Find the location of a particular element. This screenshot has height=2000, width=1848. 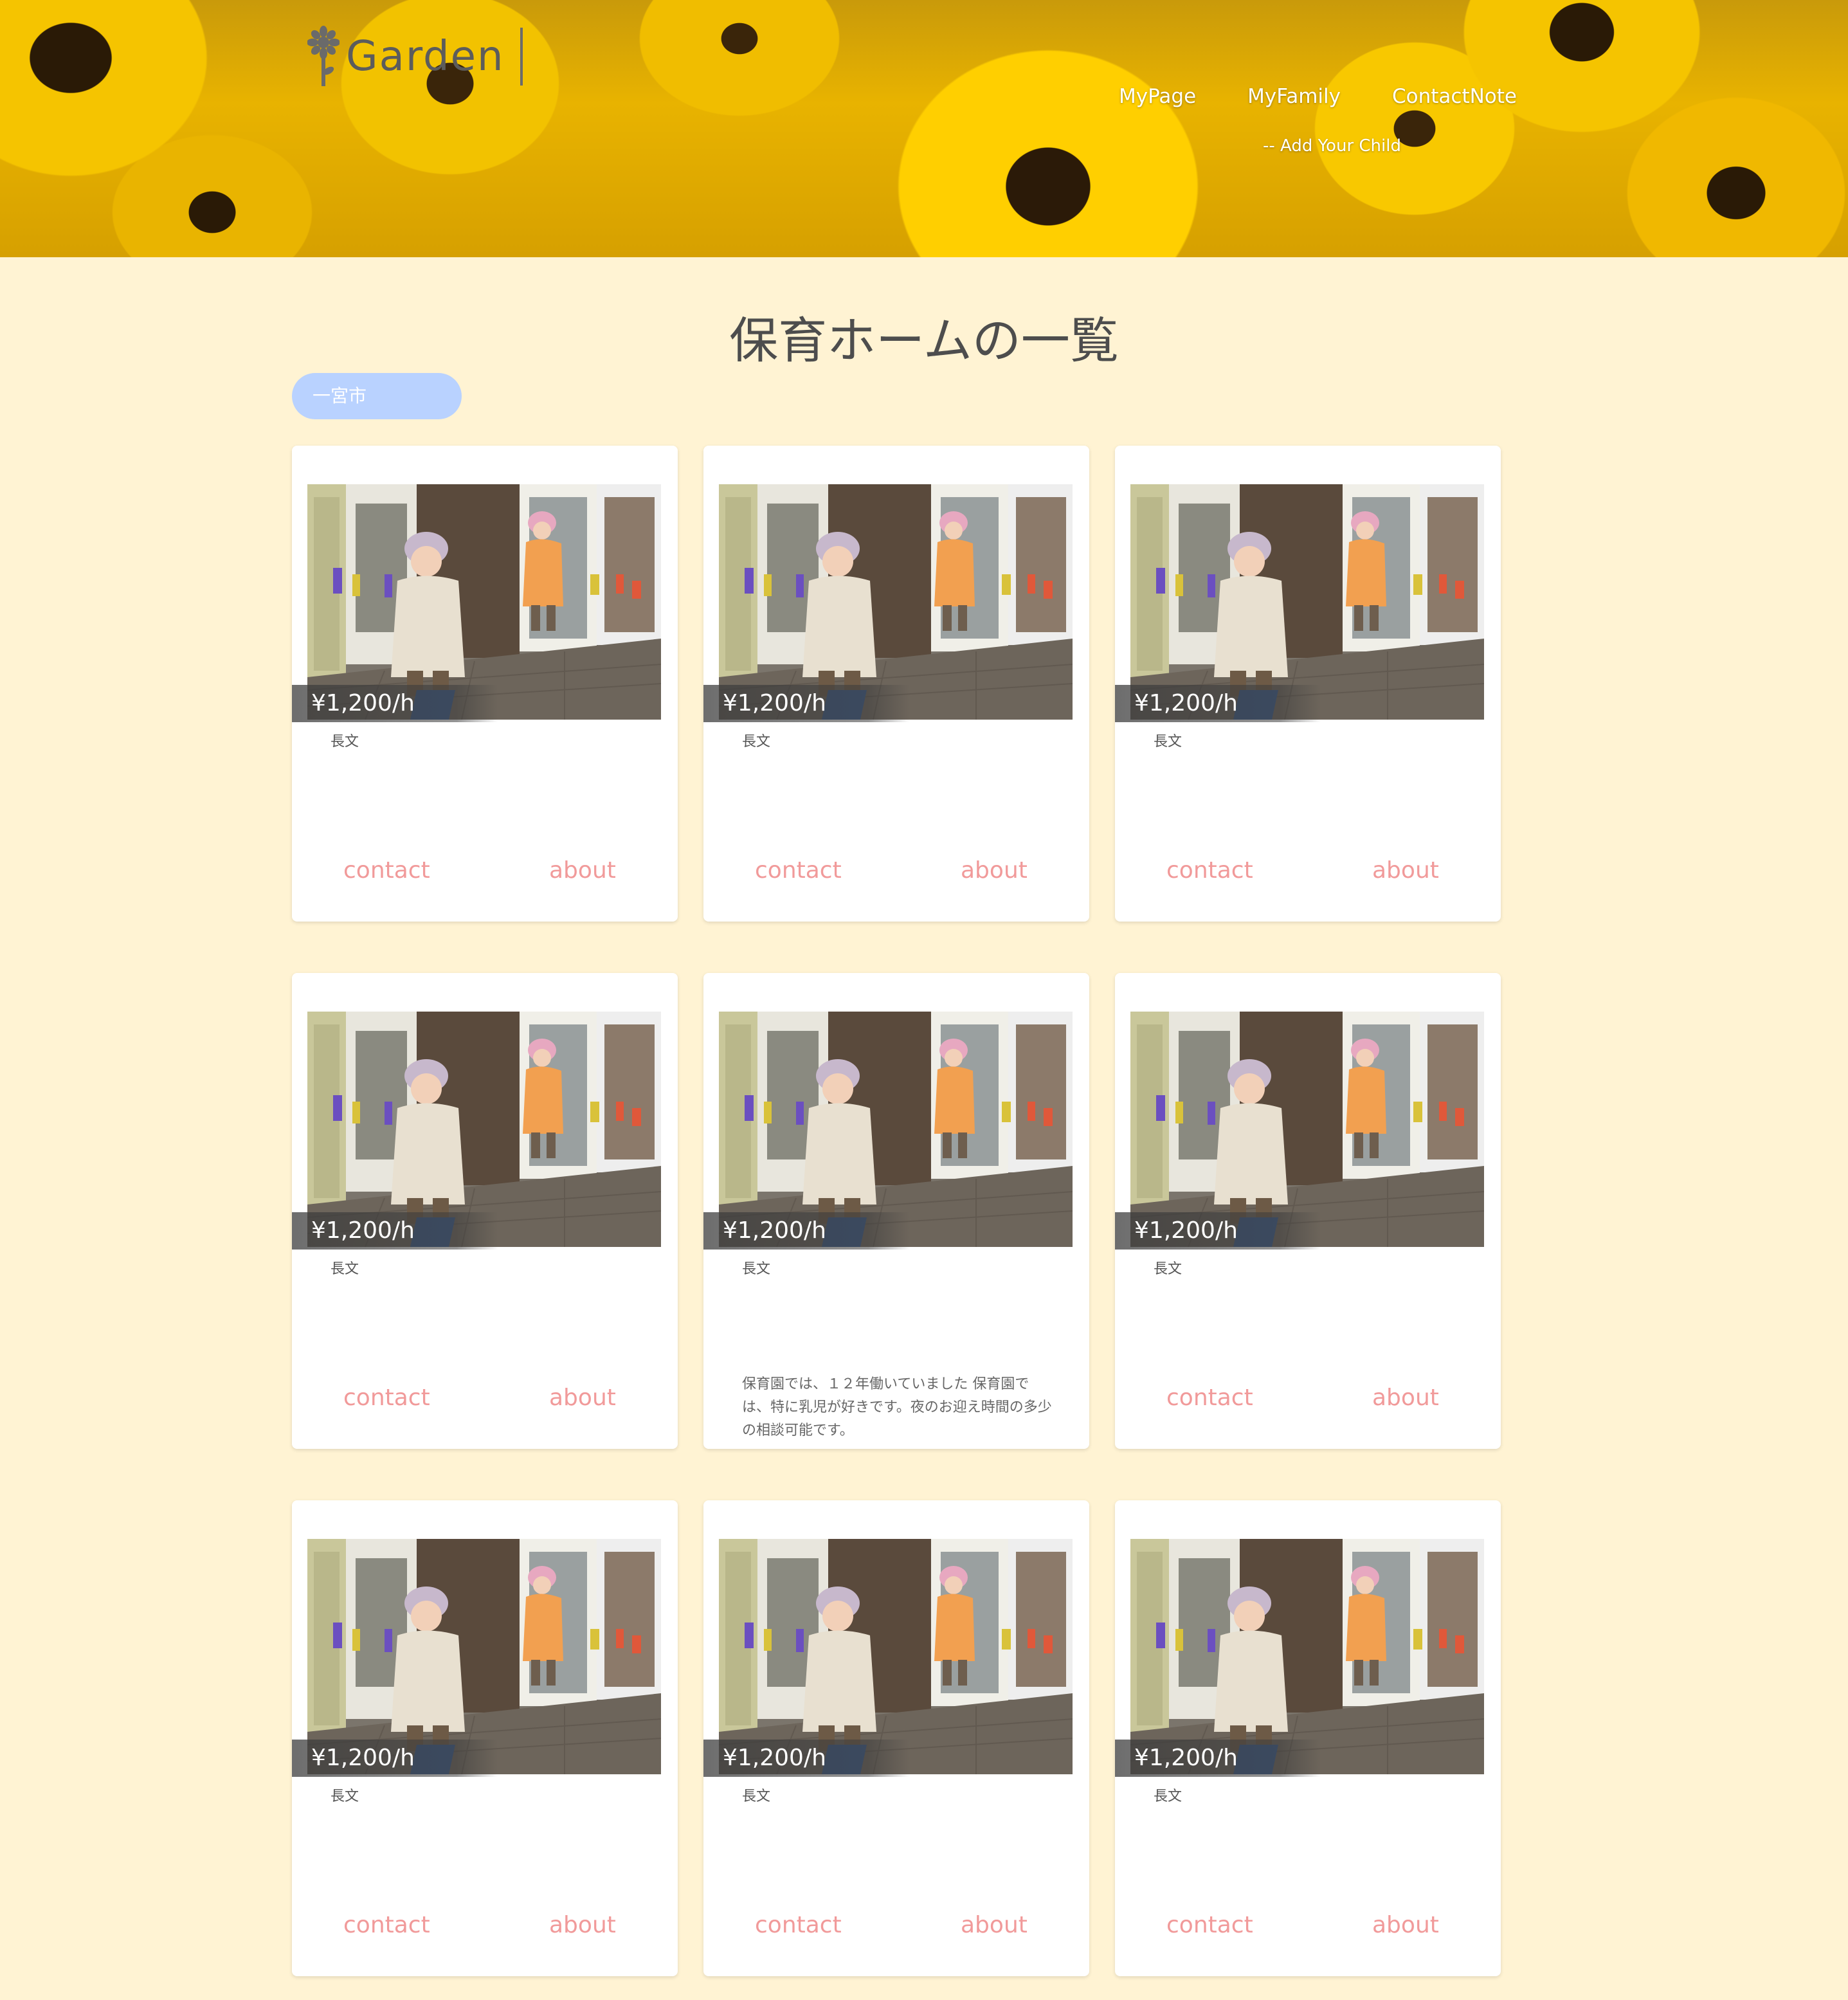

nav-mypage: MyPage is located at coordinates (1157, 96).